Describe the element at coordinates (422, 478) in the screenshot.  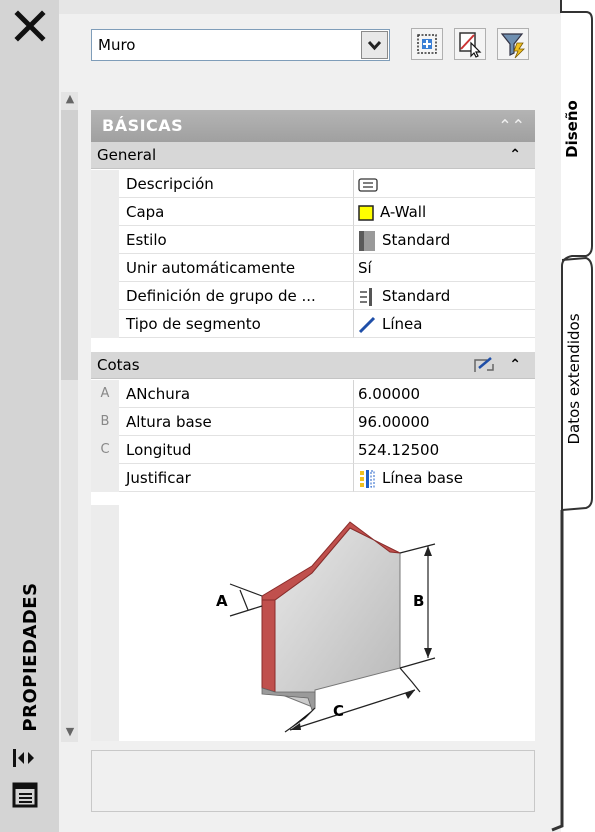
I see `property-value-text: Línea base` at that location.